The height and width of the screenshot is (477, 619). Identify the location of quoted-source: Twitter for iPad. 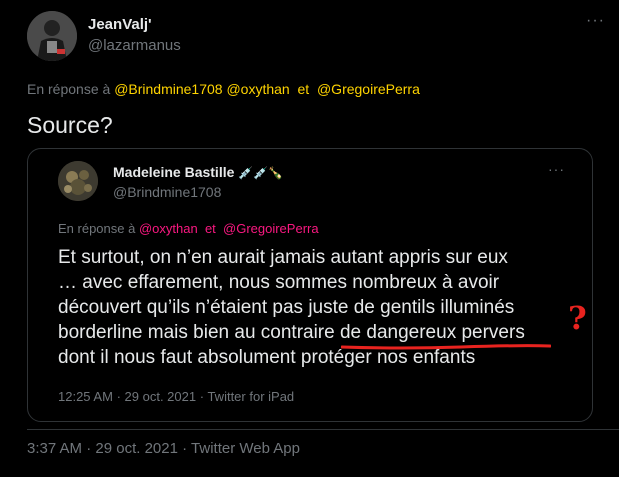
(251, 396).